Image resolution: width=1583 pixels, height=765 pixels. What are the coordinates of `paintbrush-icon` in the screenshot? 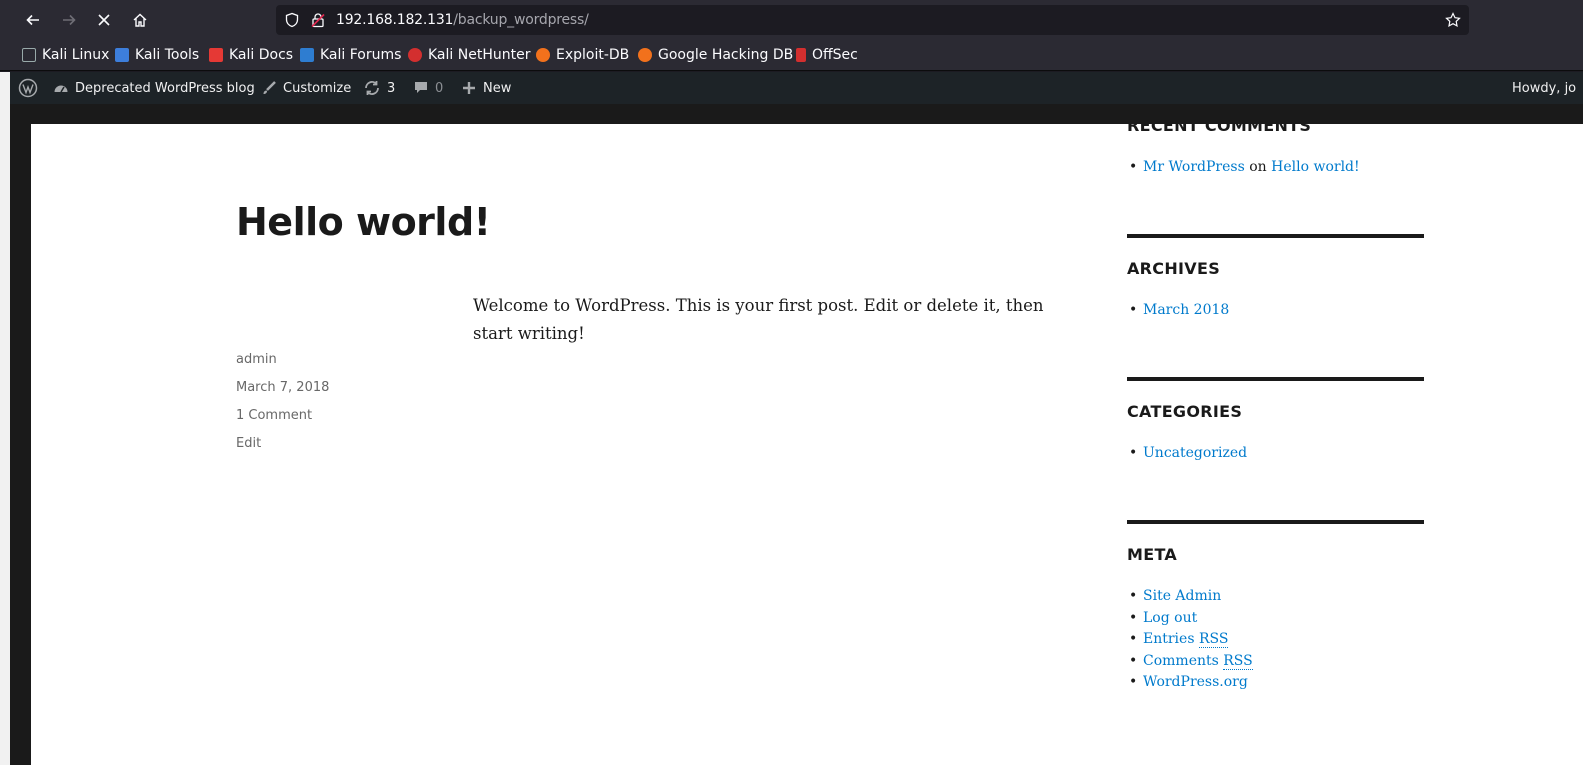 It's located at (269, 87).